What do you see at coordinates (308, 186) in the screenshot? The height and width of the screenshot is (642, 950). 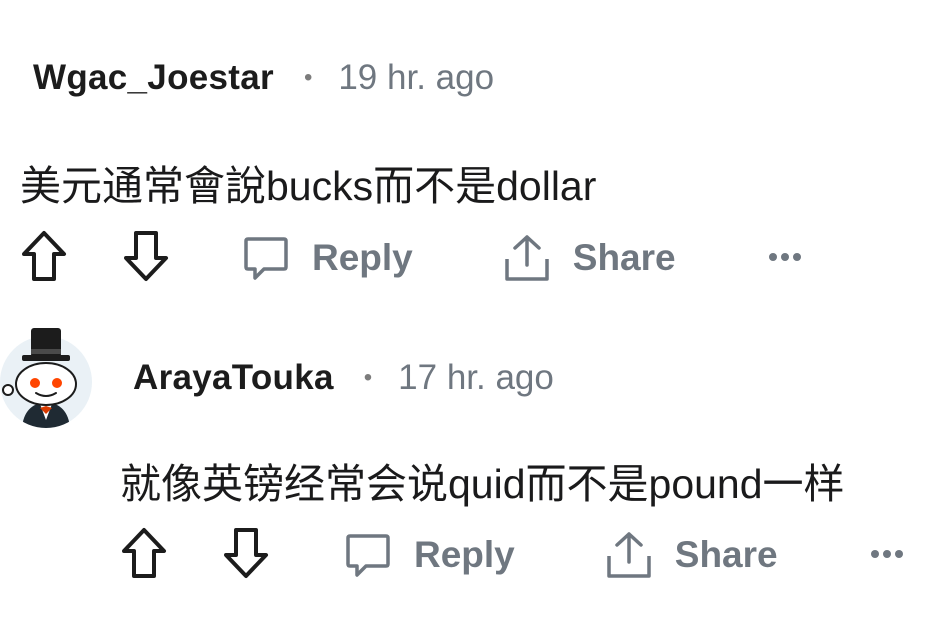 I see `comment-body: 美元通常會說bucks而不是dollar` at bounding box center [308, 186].